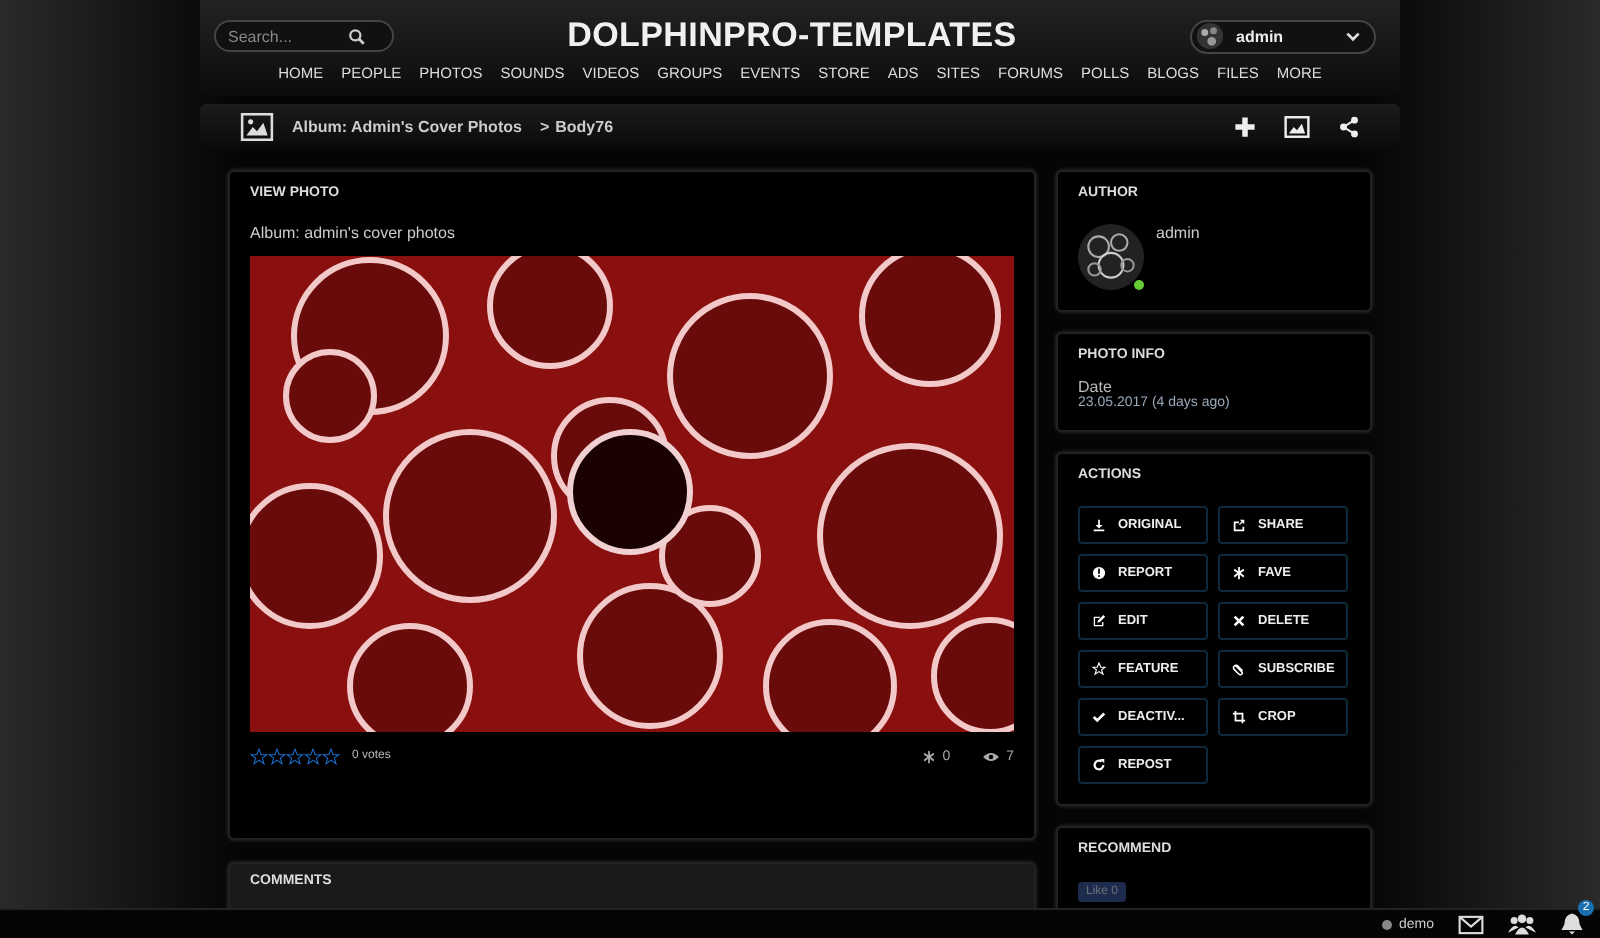  I want to click on alert-icon, so click(1099, 573).